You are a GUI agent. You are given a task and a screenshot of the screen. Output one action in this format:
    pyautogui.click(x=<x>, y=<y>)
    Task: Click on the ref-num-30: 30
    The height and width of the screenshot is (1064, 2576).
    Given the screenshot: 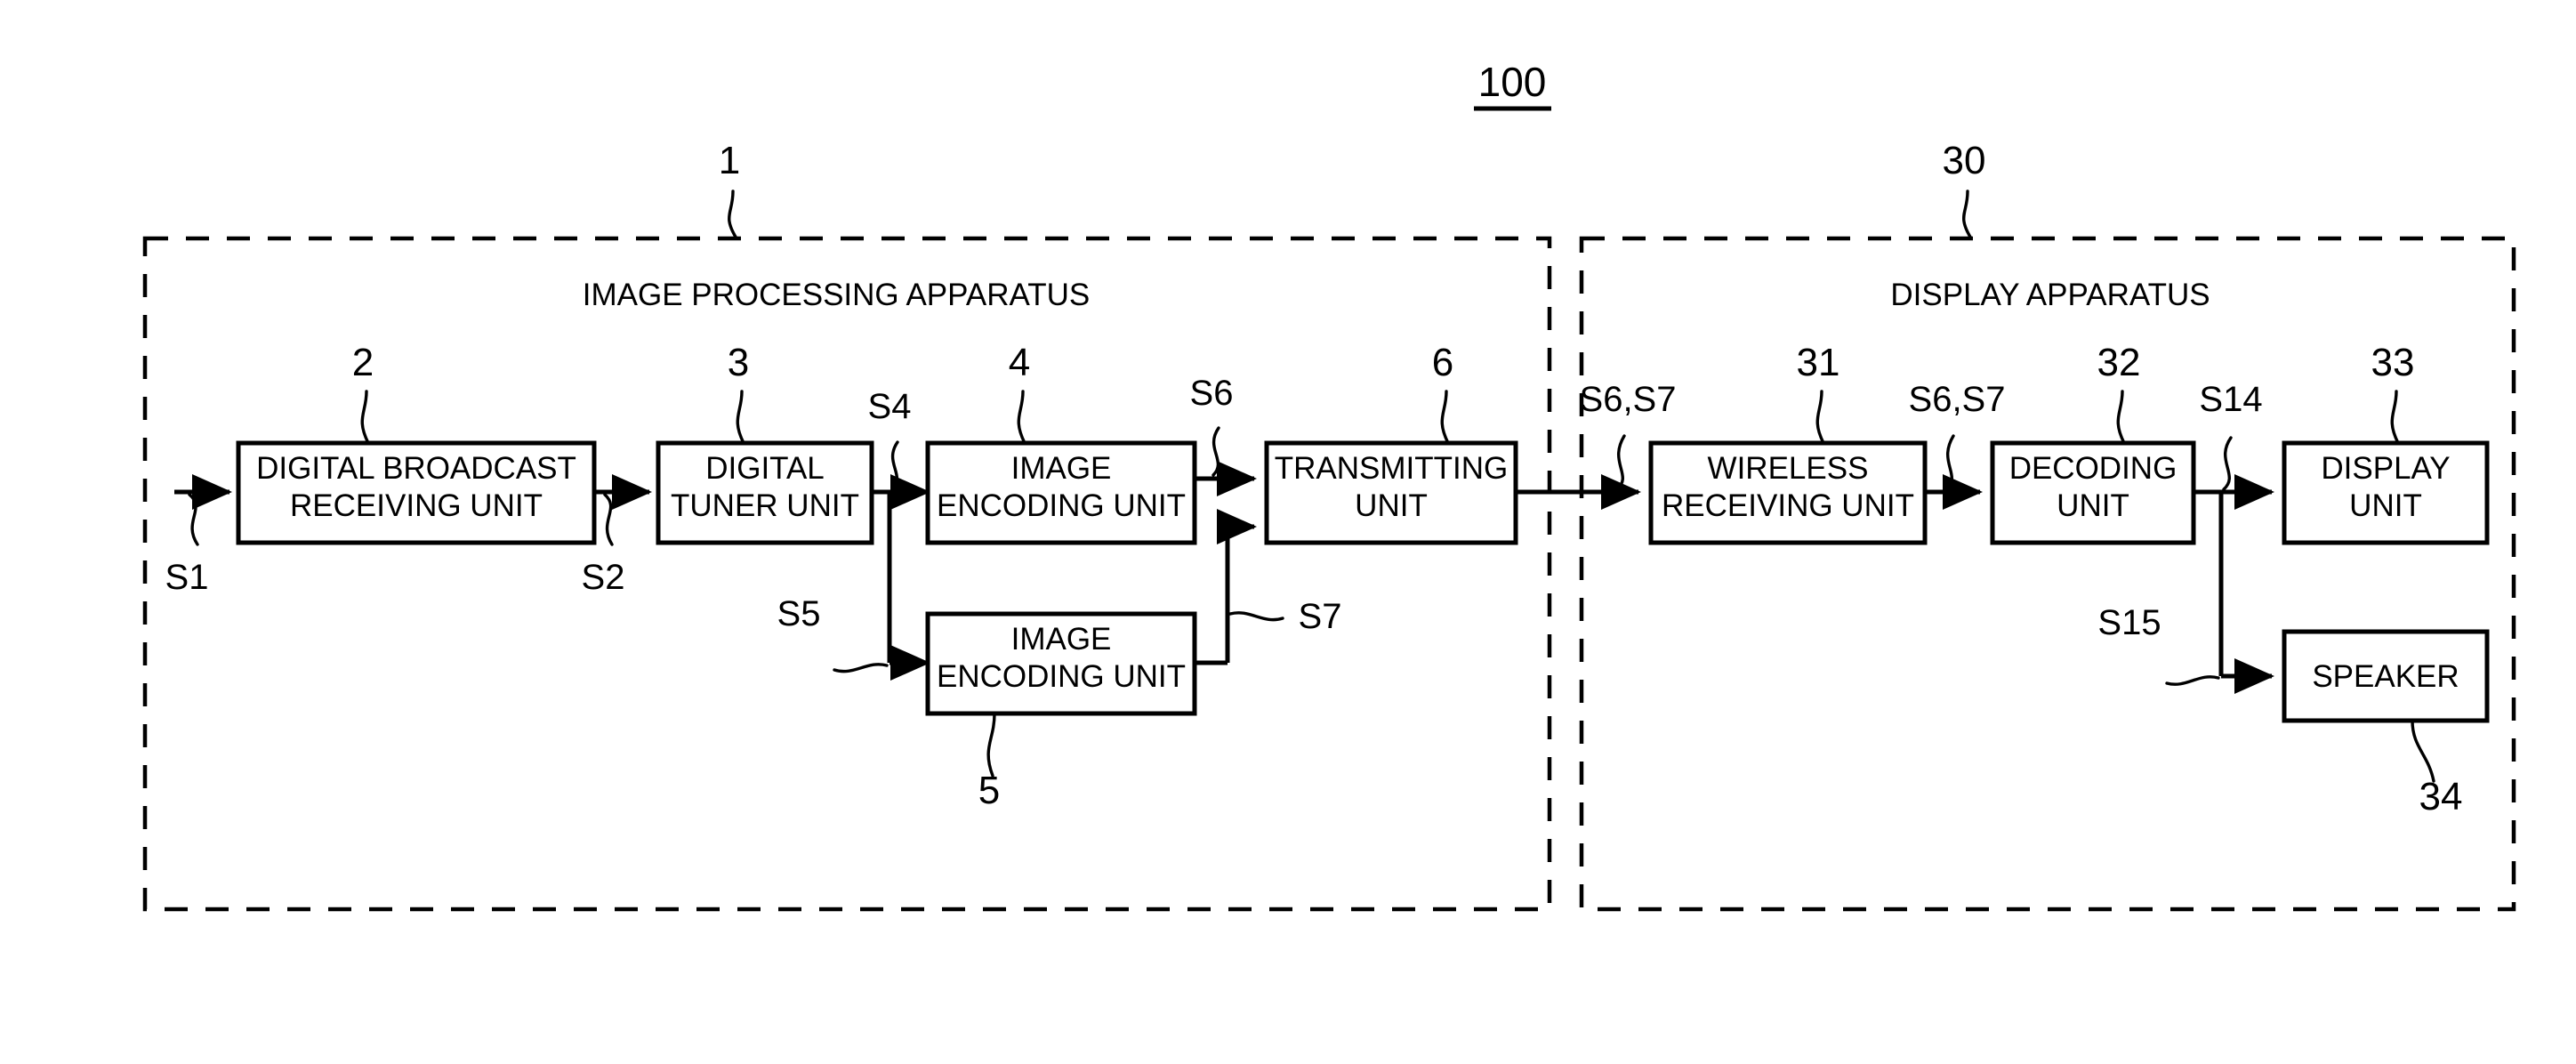 What is the action you would take?
    pyautogui.click(x=1964, y=160)
    